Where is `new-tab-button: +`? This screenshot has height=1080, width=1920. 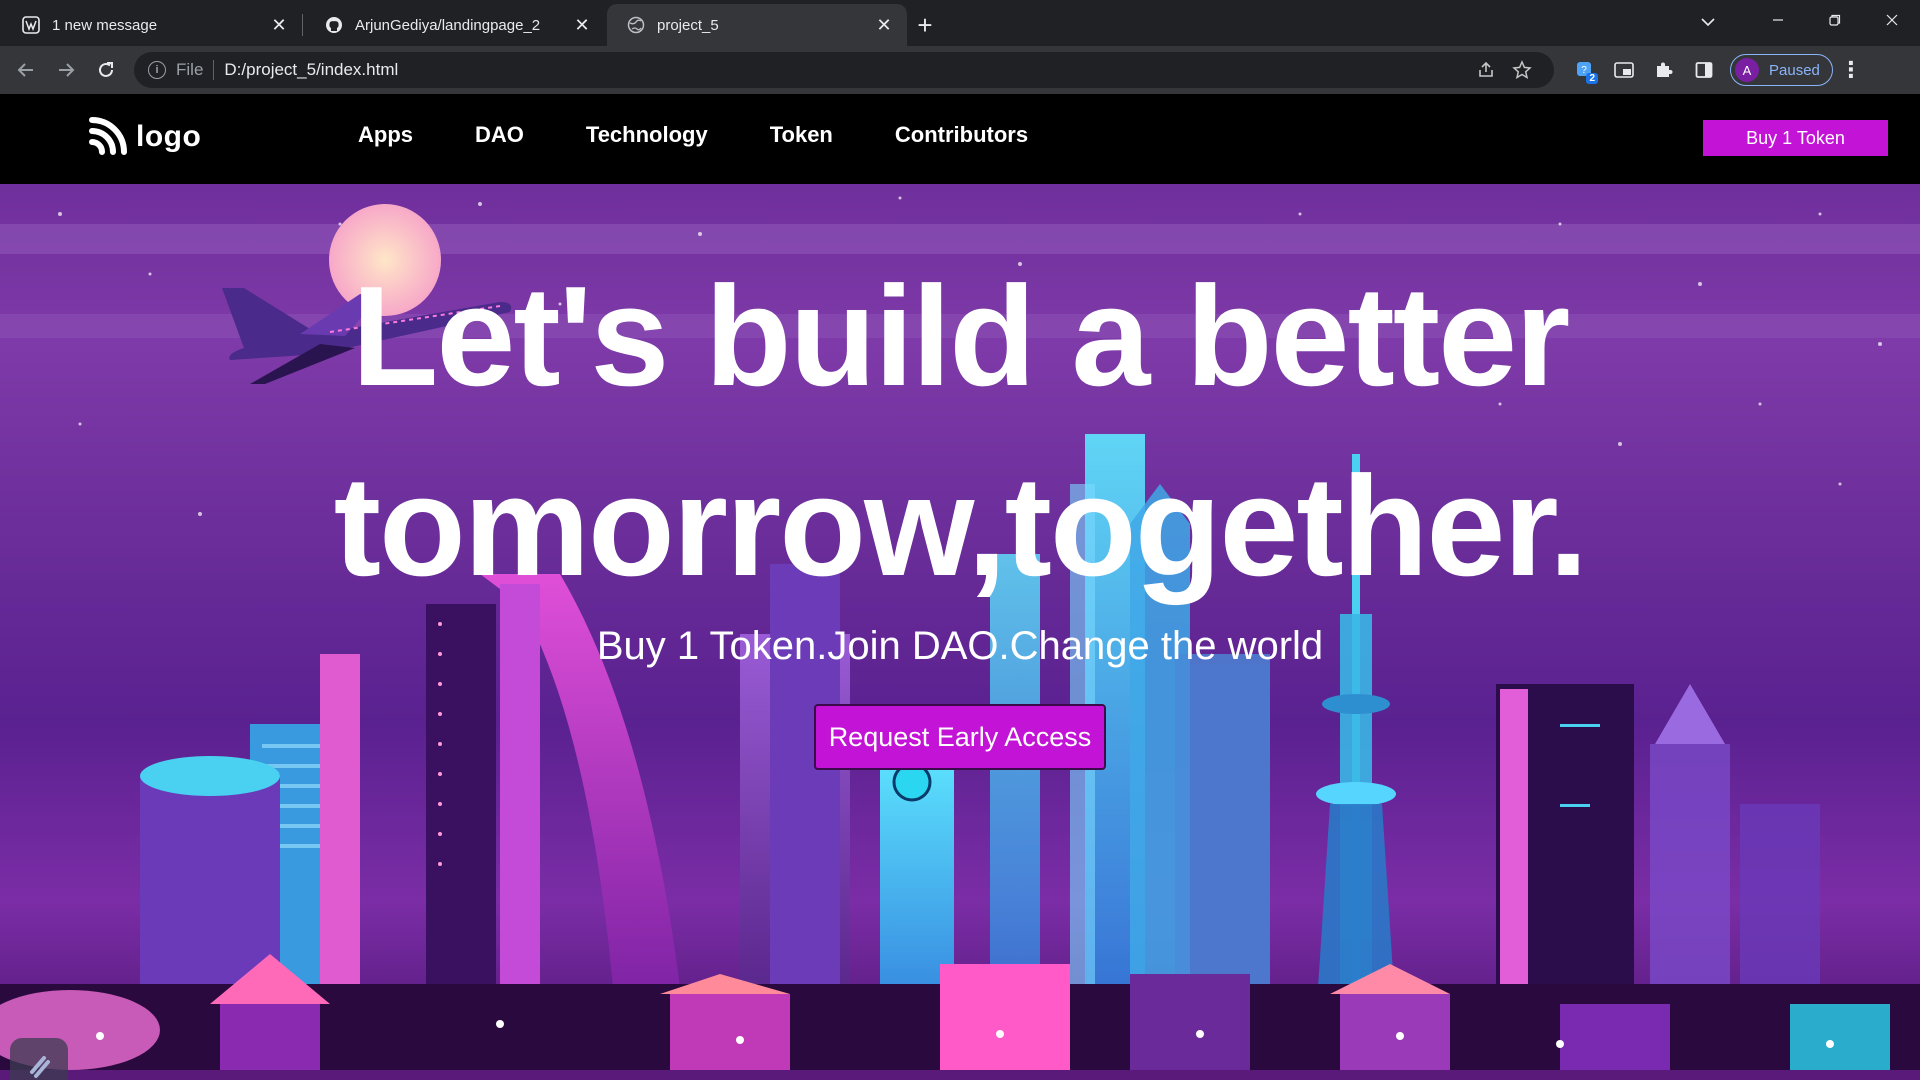
new-tab-button: + is located at coordinates (925, 25).